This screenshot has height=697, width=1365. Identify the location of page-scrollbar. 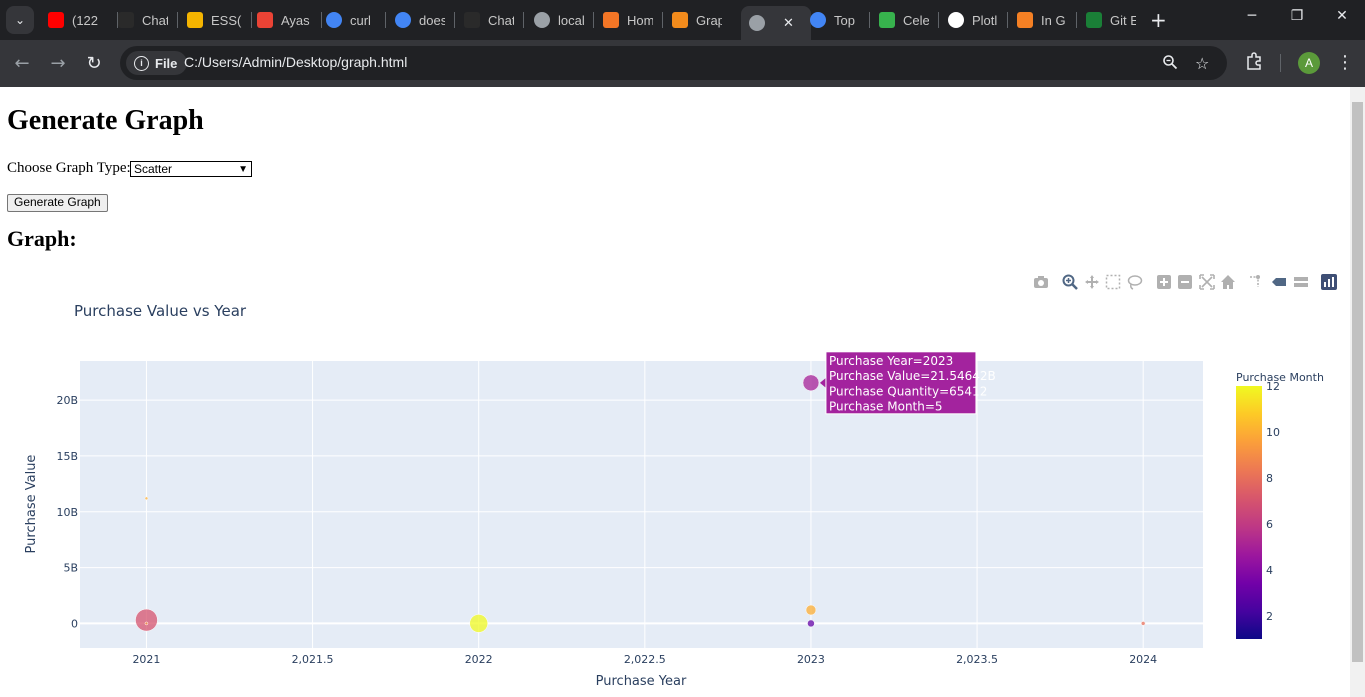
(1357, 392).